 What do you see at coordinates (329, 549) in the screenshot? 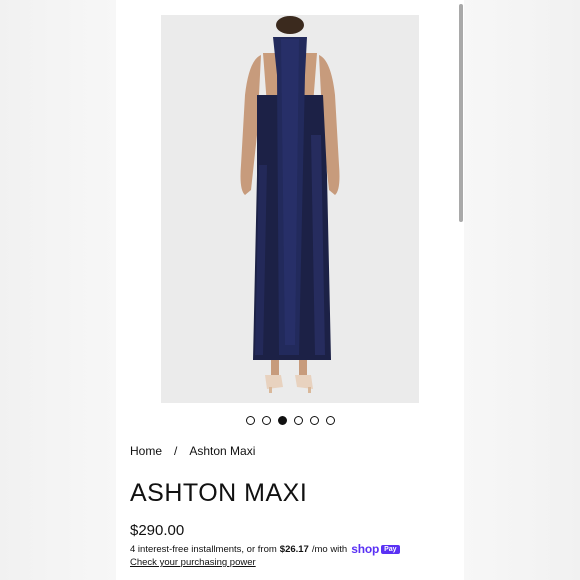
I see `installment-suffix: /mo with` at bounding box center [329, 549].